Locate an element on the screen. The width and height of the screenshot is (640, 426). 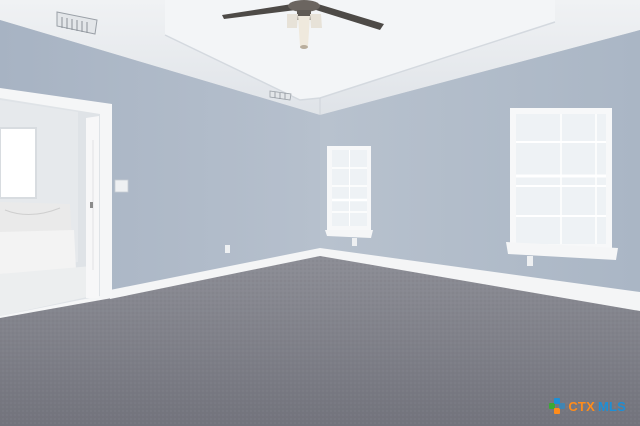
mls-watermark: CTX MLS is located at coordinates (587, 406).